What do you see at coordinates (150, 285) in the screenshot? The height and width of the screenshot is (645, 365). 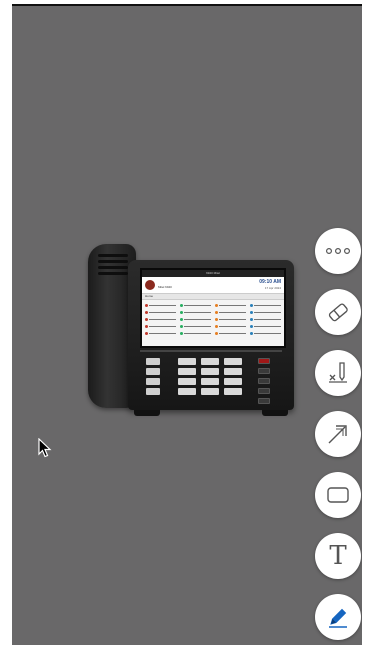 I see `phone-avatar` at bounding box center [150, 285].